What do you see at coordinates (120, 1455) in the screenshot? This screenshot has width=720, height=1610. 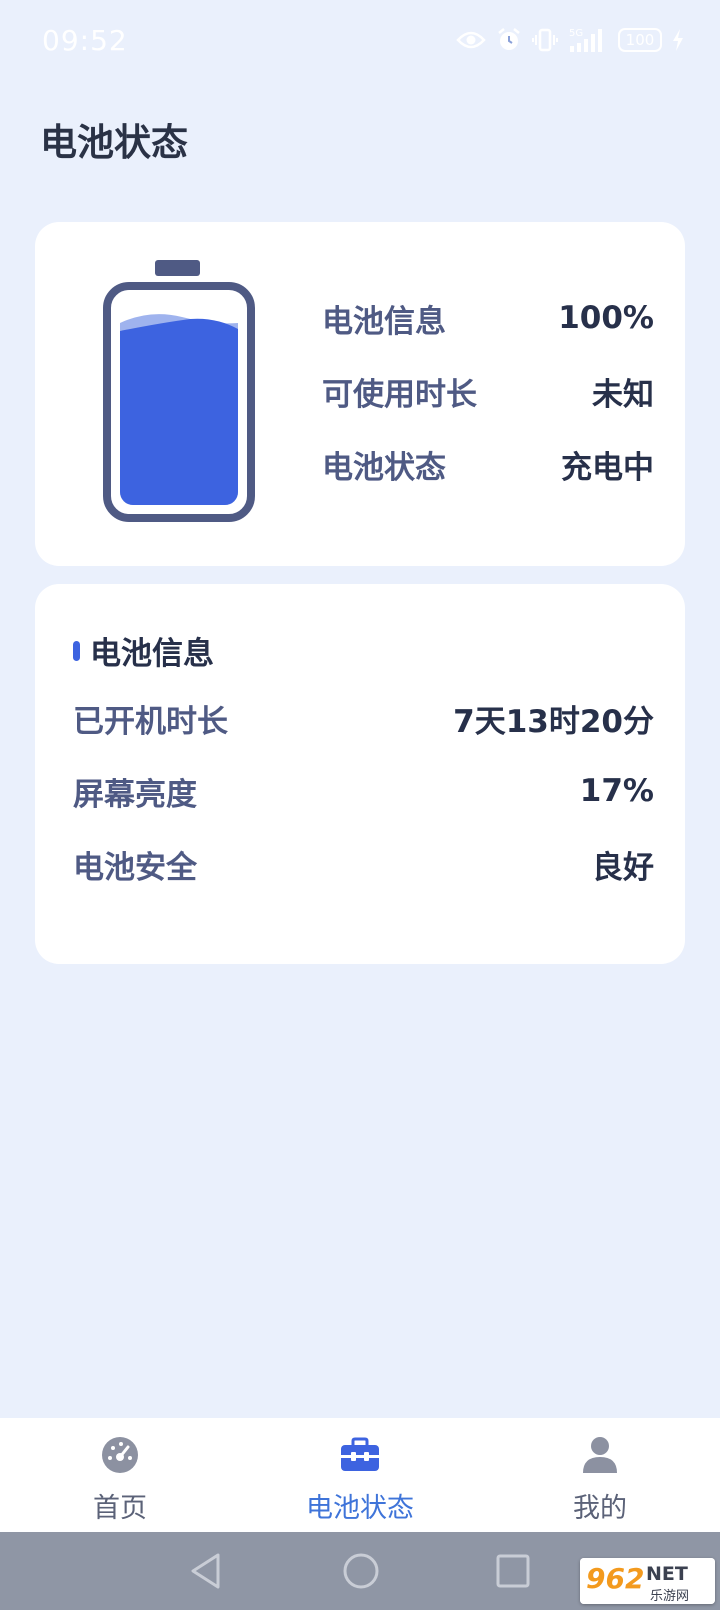 I see `dashboard-icon` at bounding box center [120, 1455].